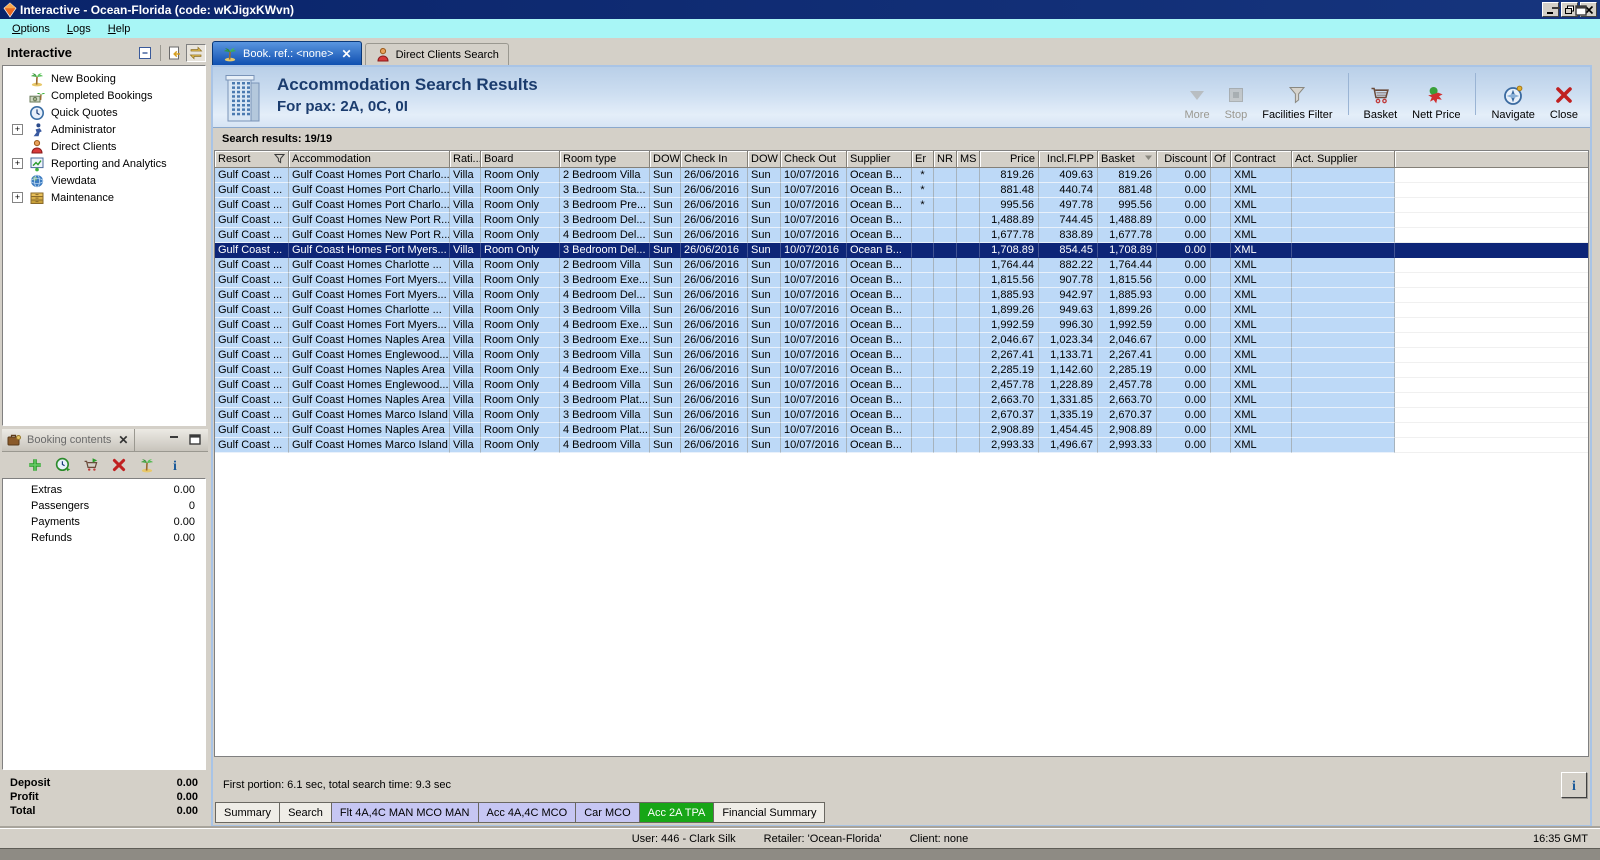 This screenshot has height=860, width=1600. Describe the element at coordinates (195, 440) in the screenshot. I see `maximize-panel-icon` at that location.